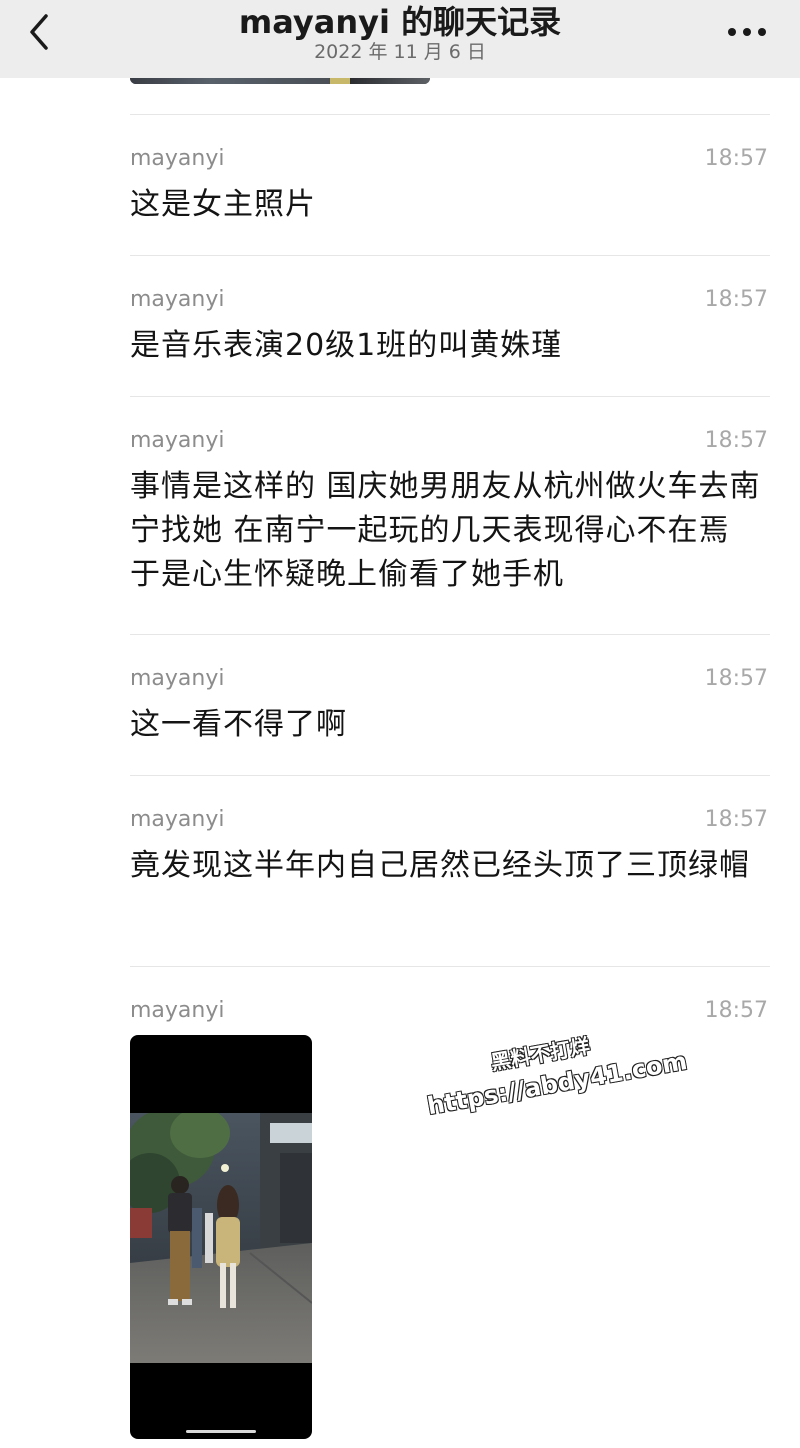 This screenshot has width=800, height=1448. Describe the element at coordinates (400, 52) in the screenshot. I see `page-date: 2022 年 11 月 6 日` at that location.